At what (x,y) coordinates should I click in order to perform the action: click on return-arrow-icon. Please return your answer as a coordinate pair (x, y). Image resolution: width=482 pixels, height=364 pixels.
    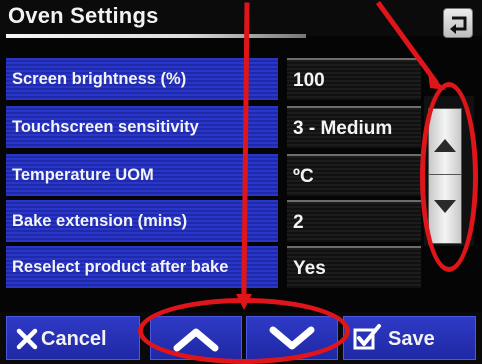
    Looking at the image, I should click on (458, 25).